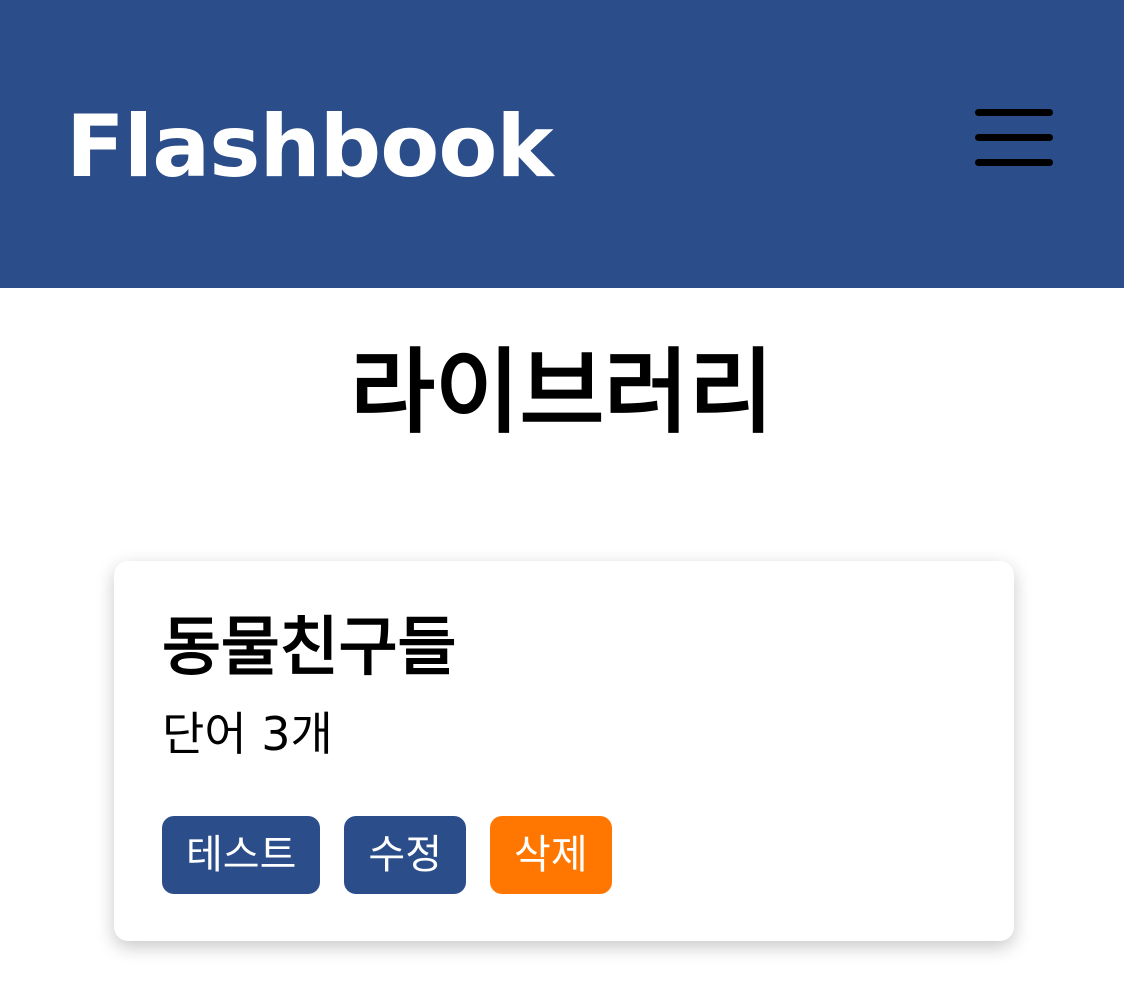  I want to click on edit-button: 수정, so click(405, 855).